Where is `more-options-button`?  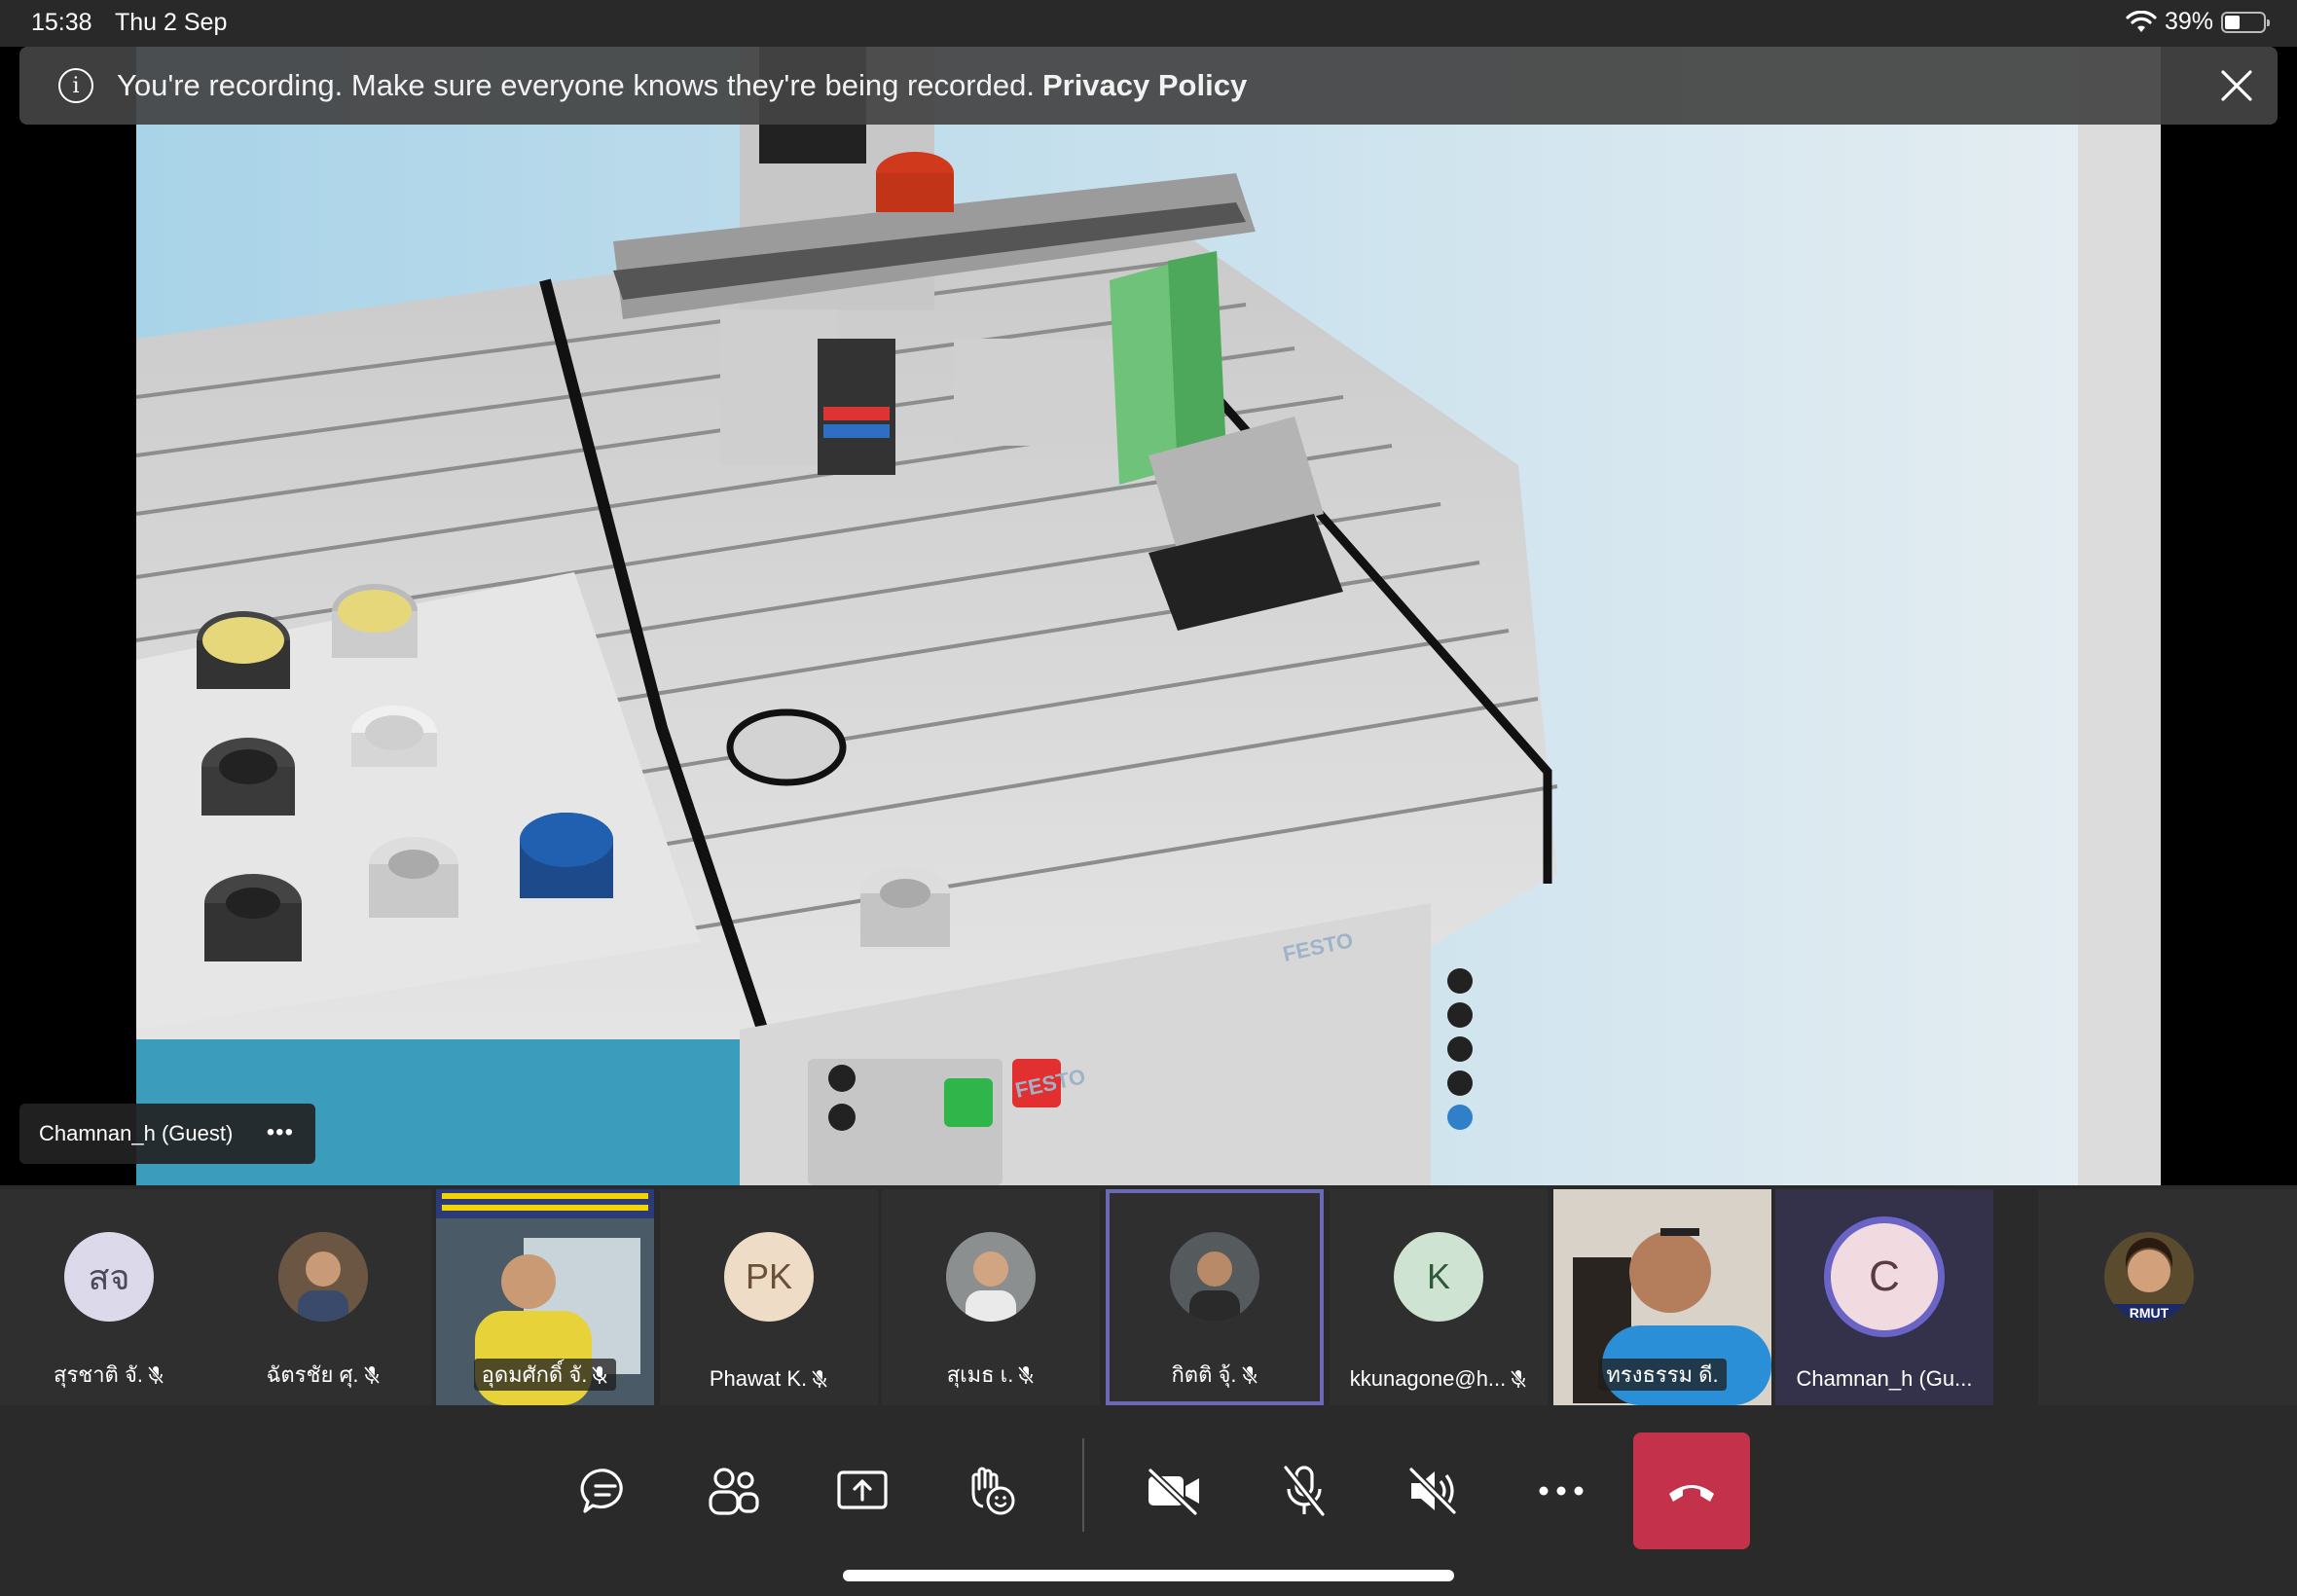 more-options-button is located at coordinates (1562, 1491).